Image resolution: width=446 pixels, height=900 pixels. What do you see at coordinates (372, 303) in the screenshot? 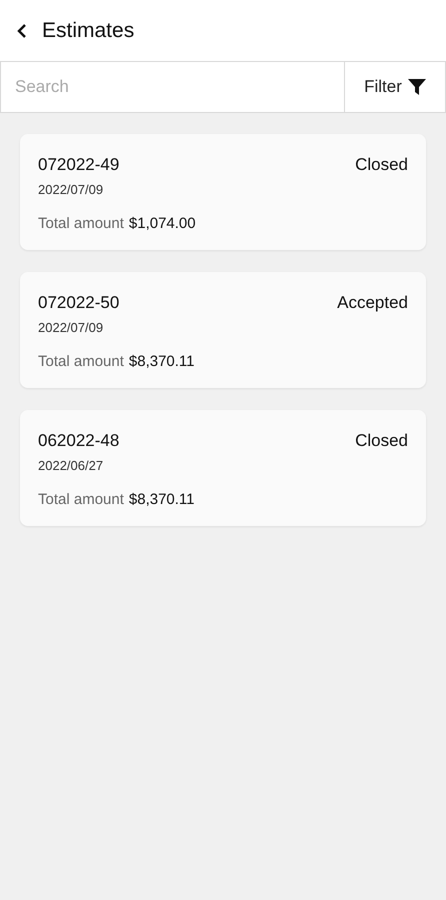
I see `estimate-status: Accepted` at bounding box center [372, 303].